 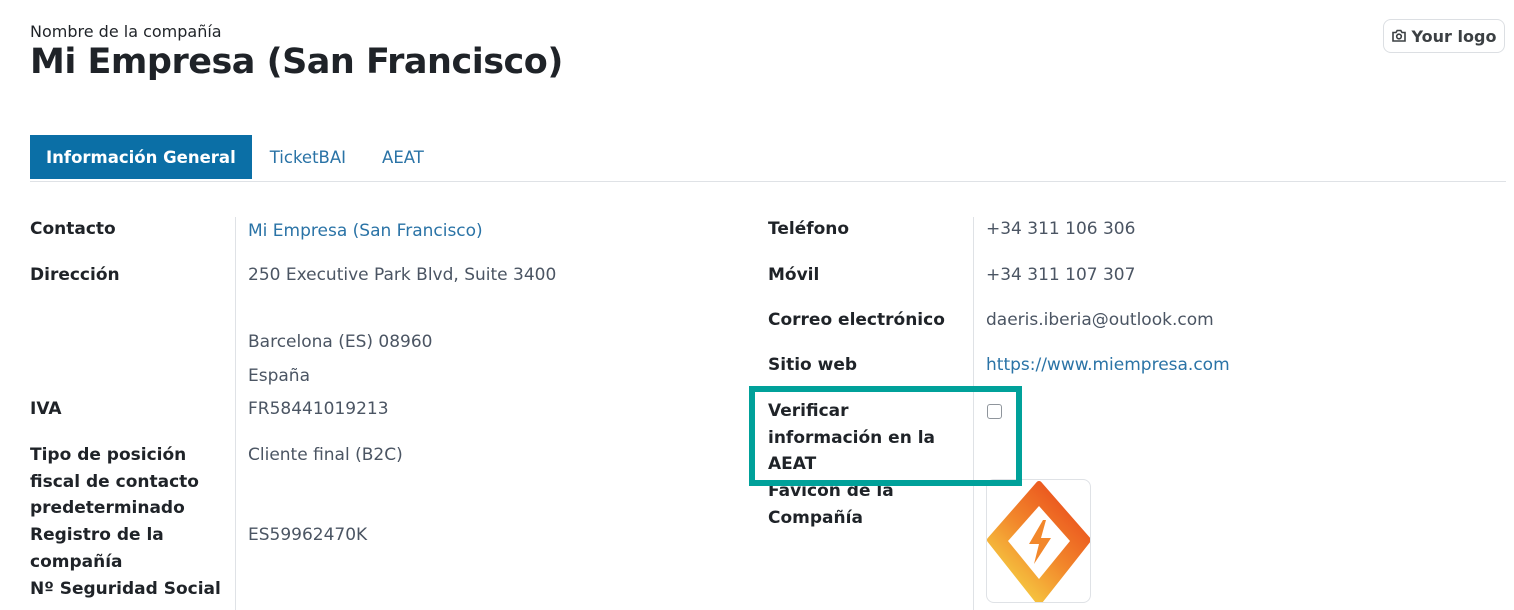 What do you see at coordinates (1100, 320) in the screenshot?
I see `correo-value: daeris.iberia@outlook.com` at bounding box center [1100, 320].